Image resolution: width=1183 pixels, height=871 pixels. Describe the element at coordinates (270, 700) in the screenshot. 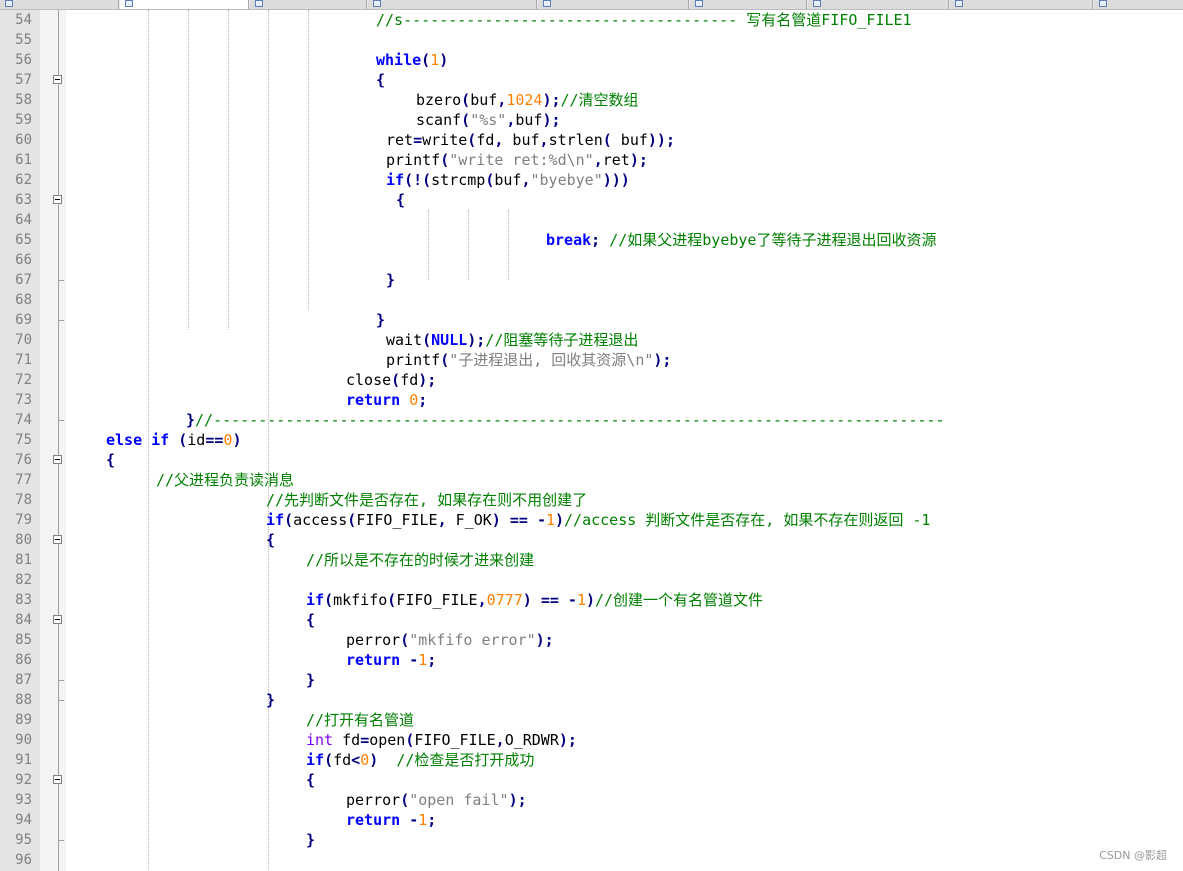

I see `code-text: }` at that location.